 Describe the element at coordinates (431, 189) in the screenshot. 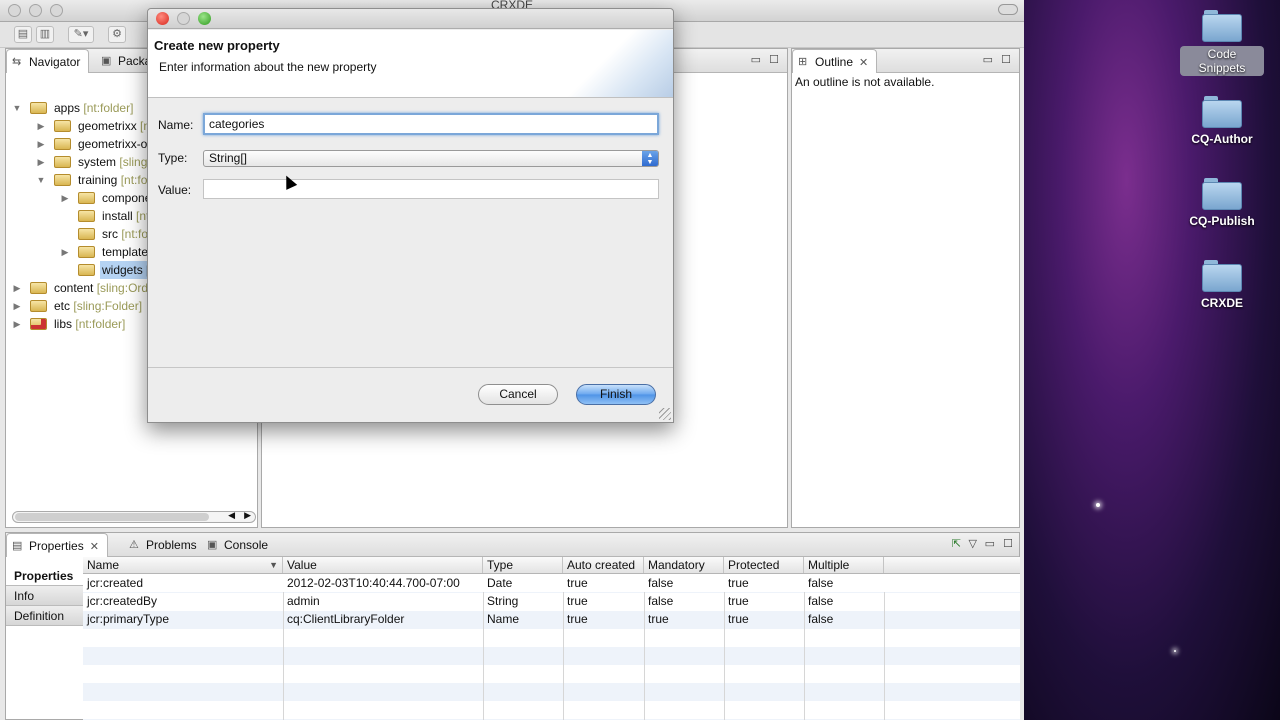

I see `value-input` at that location.